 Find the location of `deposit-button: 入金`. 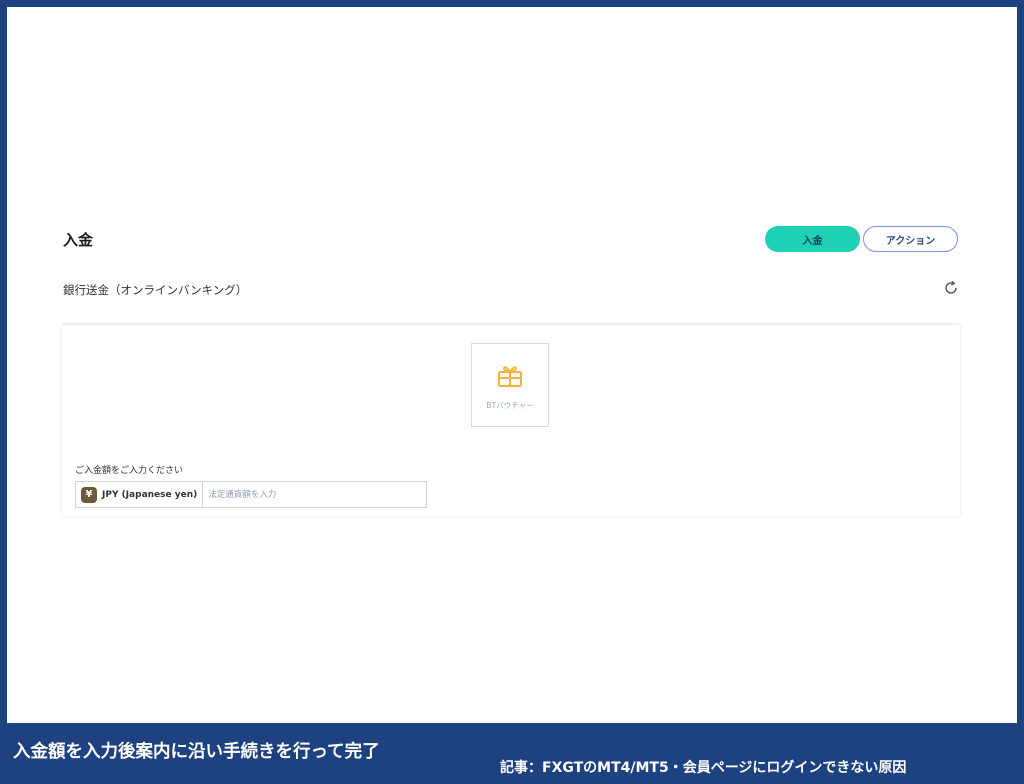

deposit-button: 入金 is located at coordinates (812, 239).